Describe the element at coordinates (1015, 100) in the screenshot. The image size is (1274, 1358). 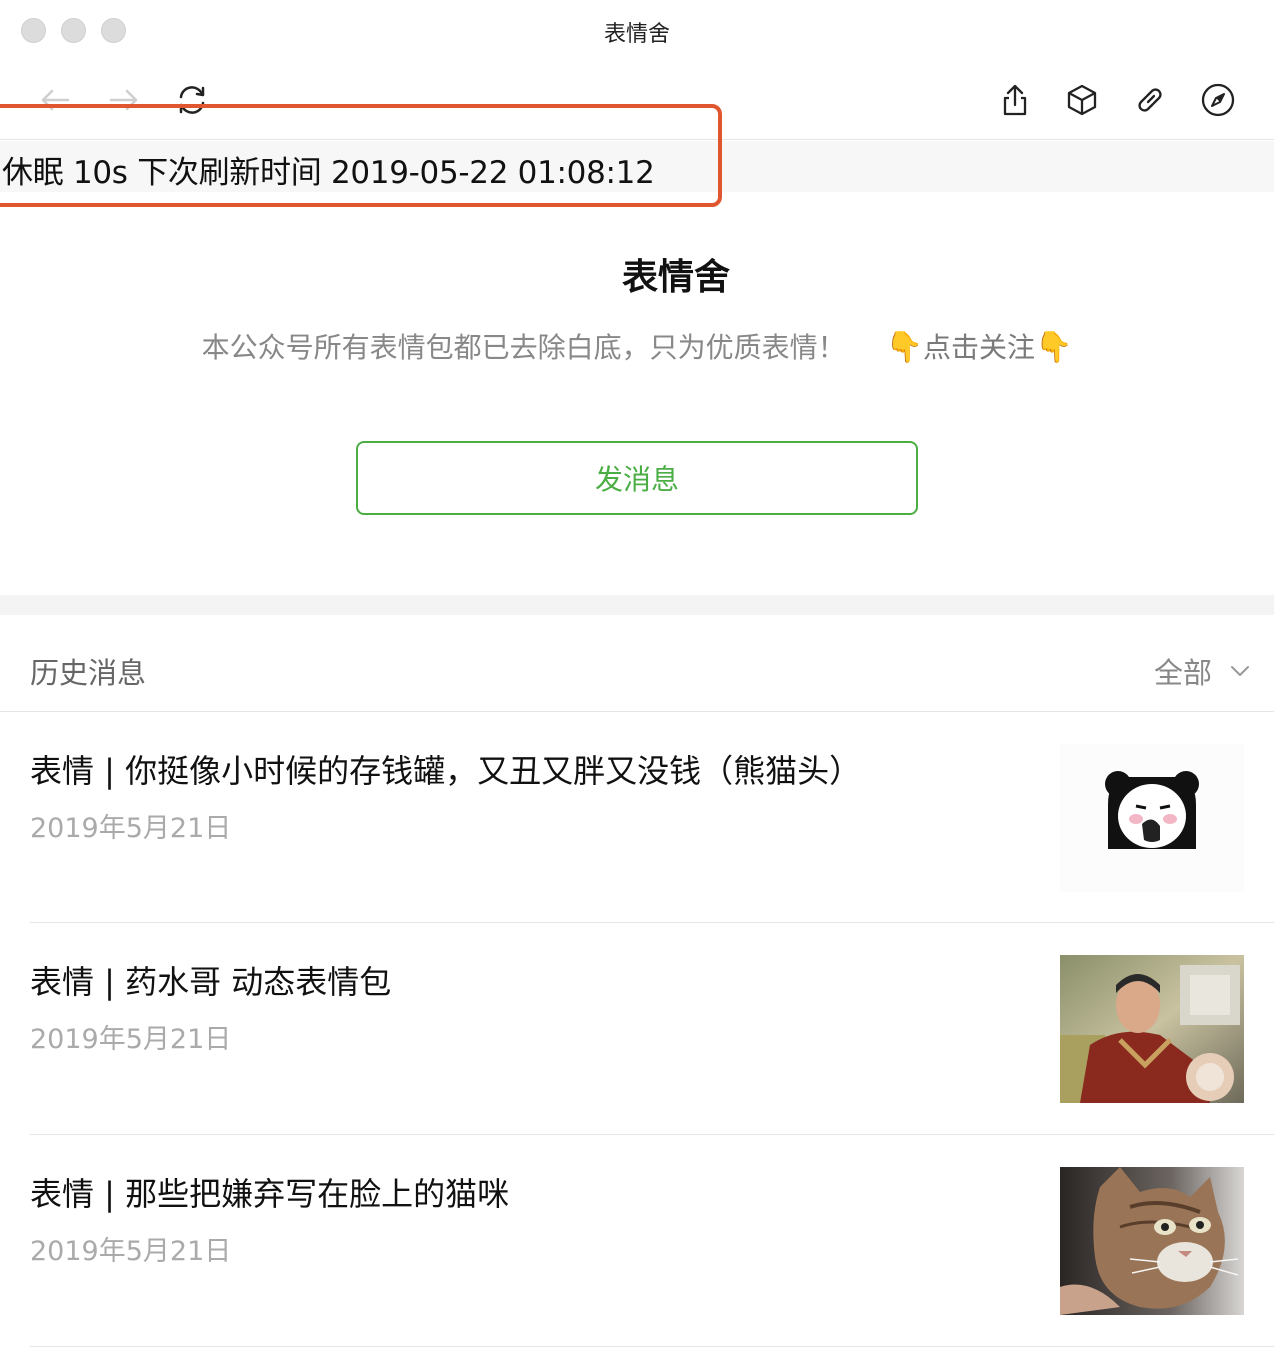
I see `share-icon` at that location.